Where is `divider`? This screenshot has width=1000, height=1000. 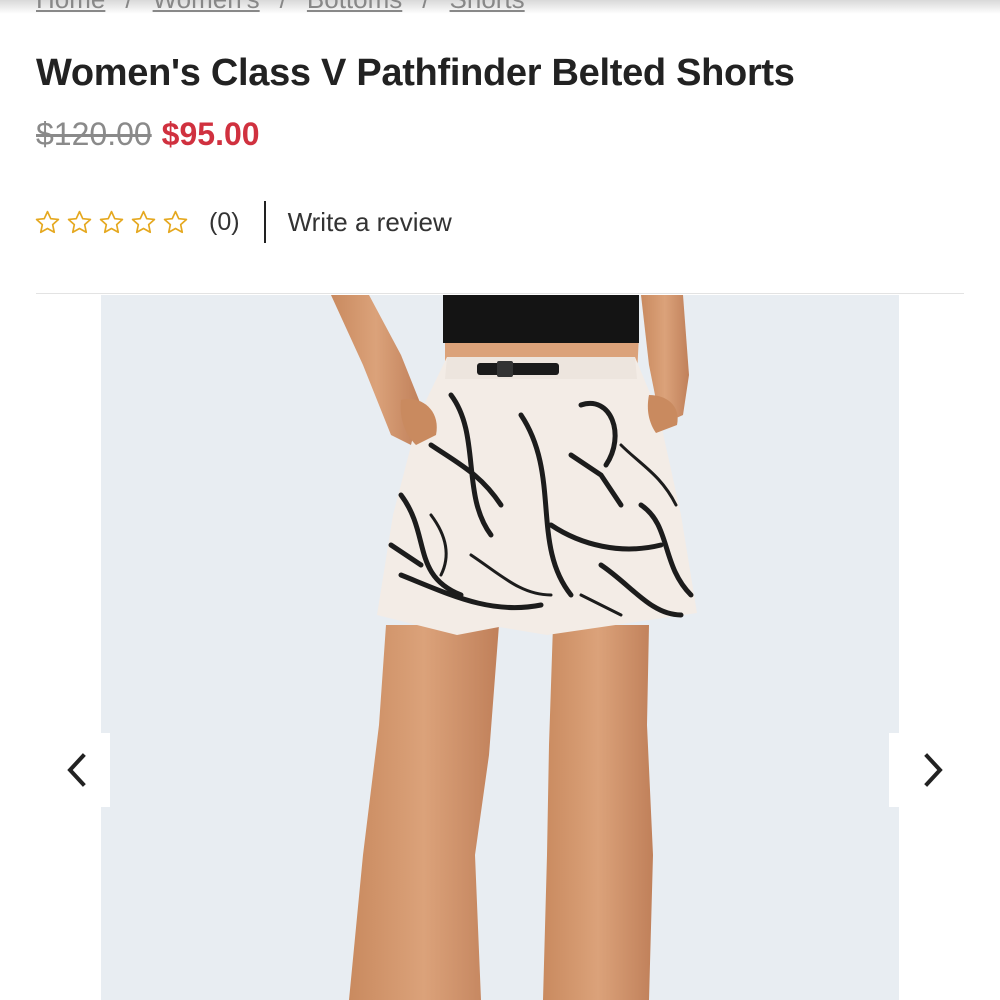
divider is located at coordinates (264, 222).